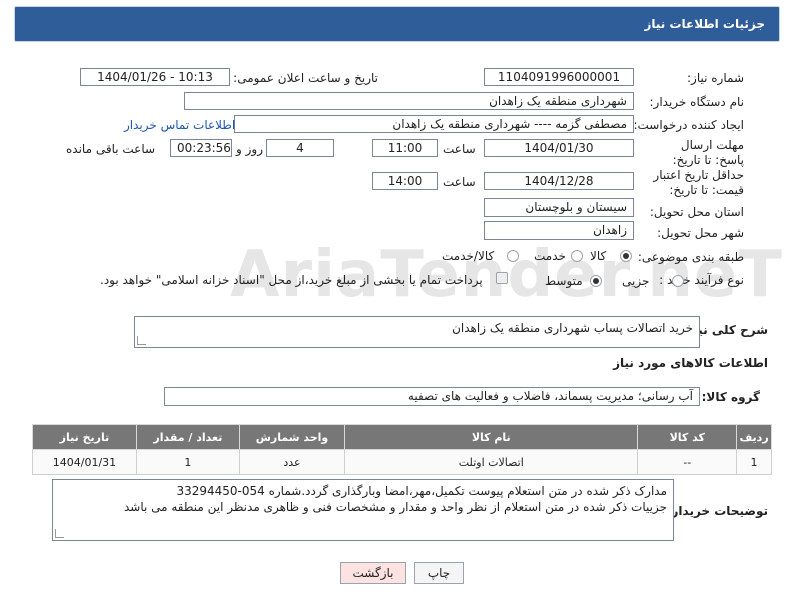  Describe the element at coordinates (754, 462) in the screenshot. I see `cell-row: 1` at that location.